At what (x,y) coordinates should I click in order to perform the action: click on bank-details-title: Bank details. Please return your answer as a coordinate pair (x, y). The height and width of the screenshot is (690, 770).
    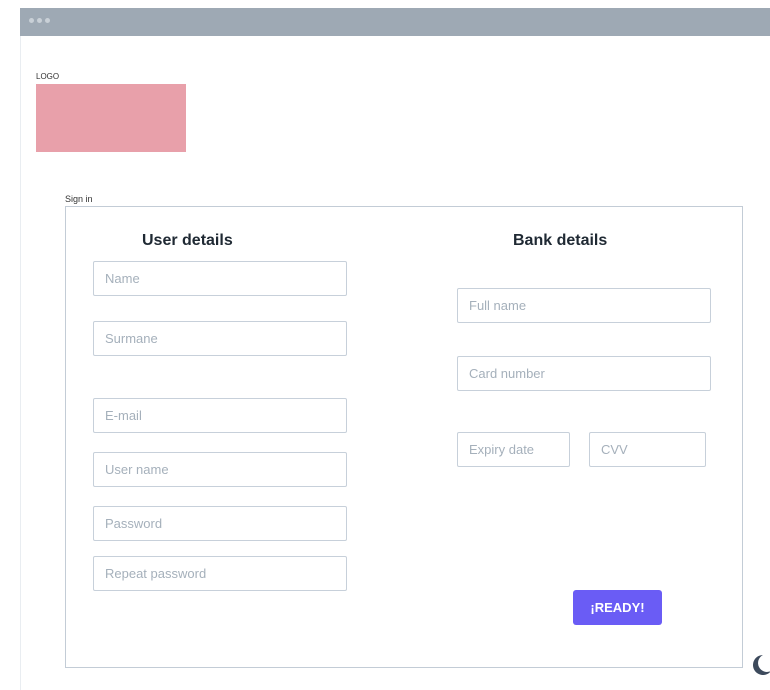
    Looking at the image, I should click on (560, 240).